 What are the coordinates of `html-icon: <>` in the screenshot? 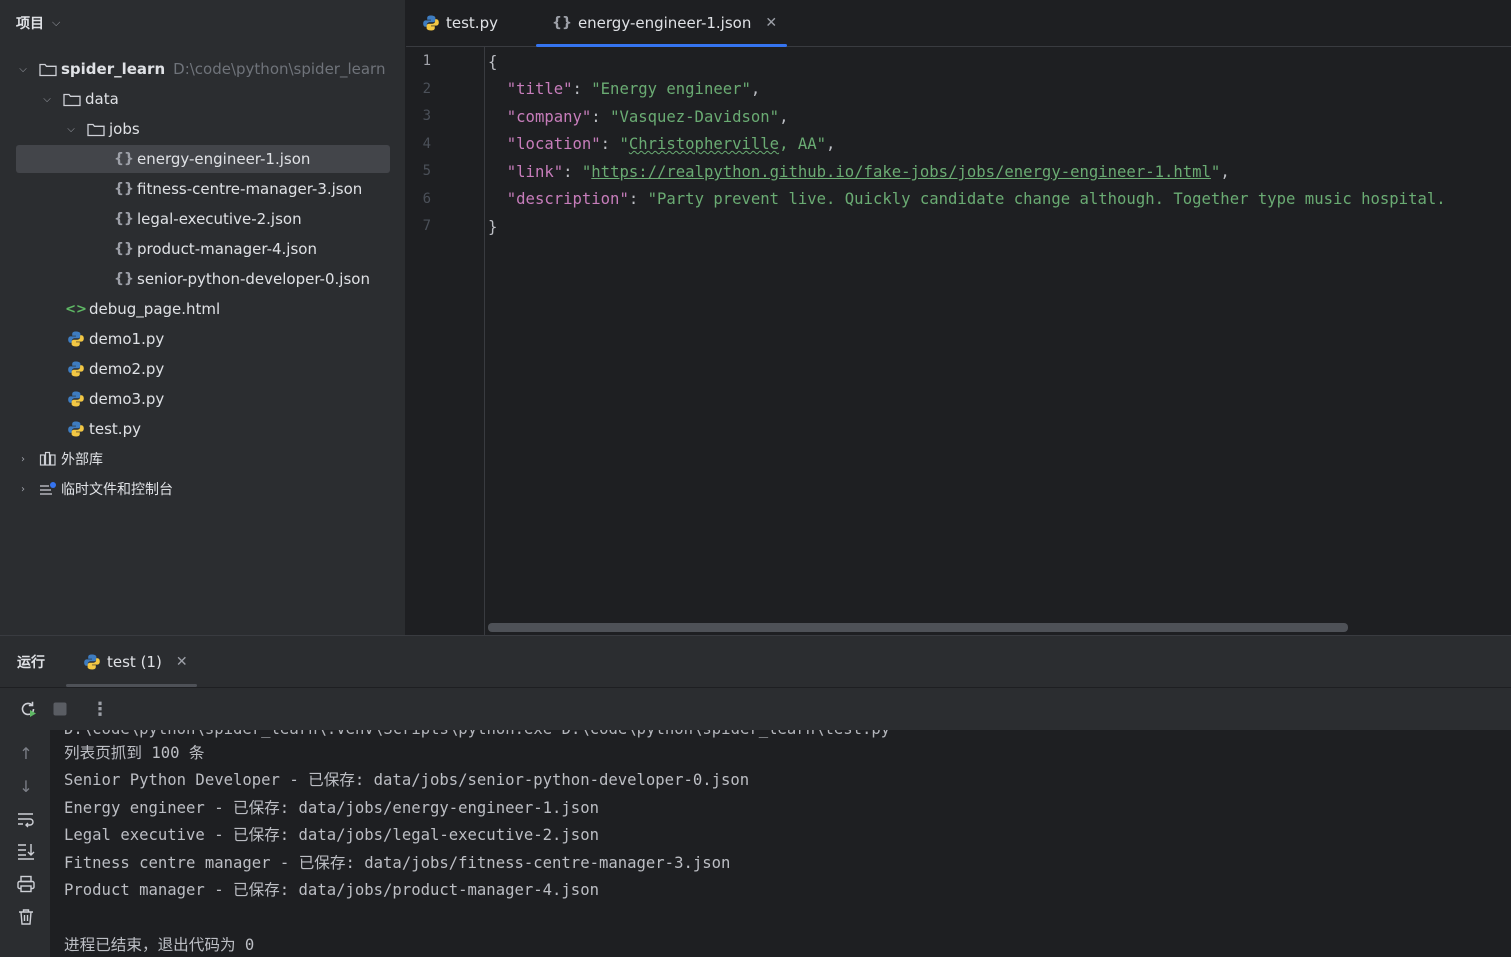 It's located at (76, 309).